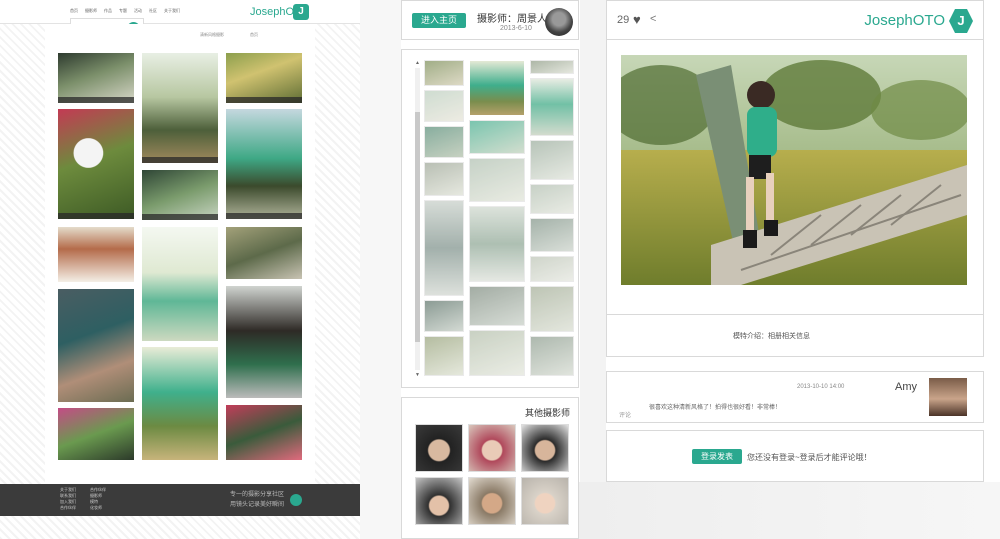  What do you see at coordinates (296, 500) in the screenshot?
I see `footer-logo-icon` at bounding box center [296, 500].